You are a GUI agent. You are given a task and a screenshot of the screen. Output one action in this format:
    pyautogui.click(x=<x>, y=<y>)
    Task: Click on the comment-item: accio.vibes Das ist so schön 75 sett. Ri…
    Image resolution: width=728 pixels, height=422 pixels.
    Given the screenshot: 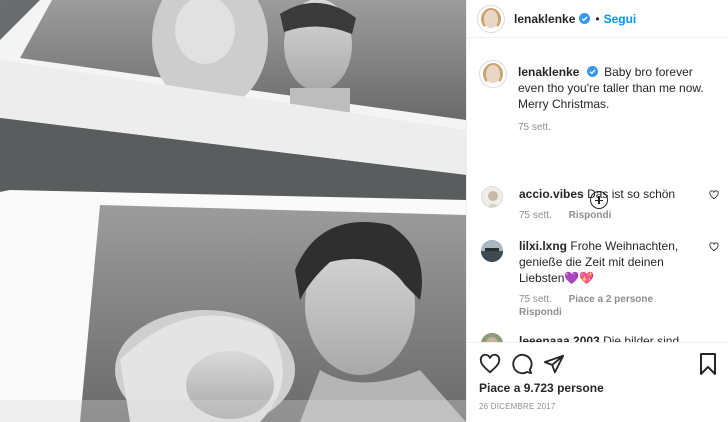 What is the action you would take?
    pyautogui.click(x=597, y=204)
    